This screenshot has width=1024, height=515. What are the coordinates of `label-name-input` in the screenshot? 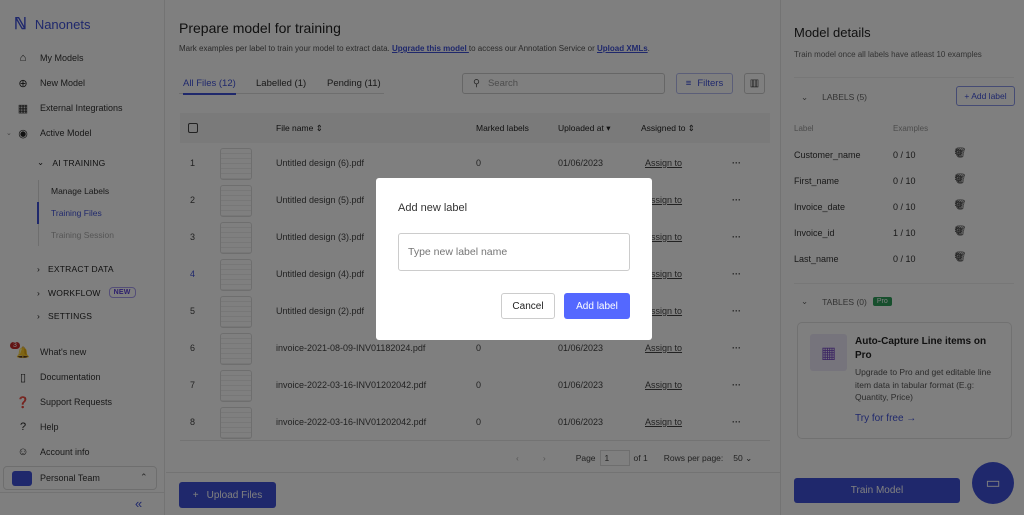 It's located at (514, 252).